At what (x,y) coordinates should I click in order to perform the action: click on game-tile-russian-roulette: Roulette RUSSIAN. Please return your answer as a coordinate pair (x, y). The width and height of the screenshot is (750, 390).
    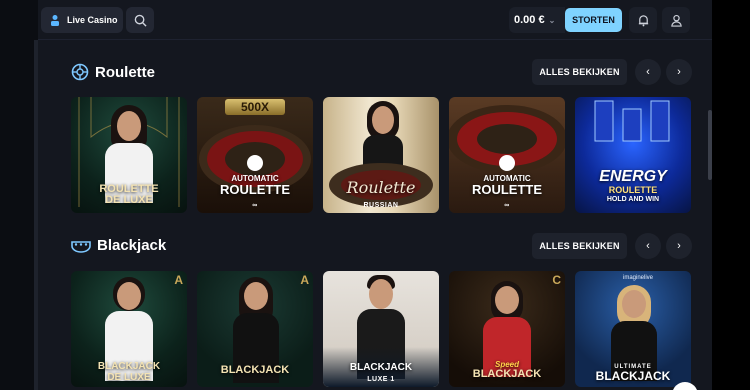
    Looking at the image, I should click on (381, 155).